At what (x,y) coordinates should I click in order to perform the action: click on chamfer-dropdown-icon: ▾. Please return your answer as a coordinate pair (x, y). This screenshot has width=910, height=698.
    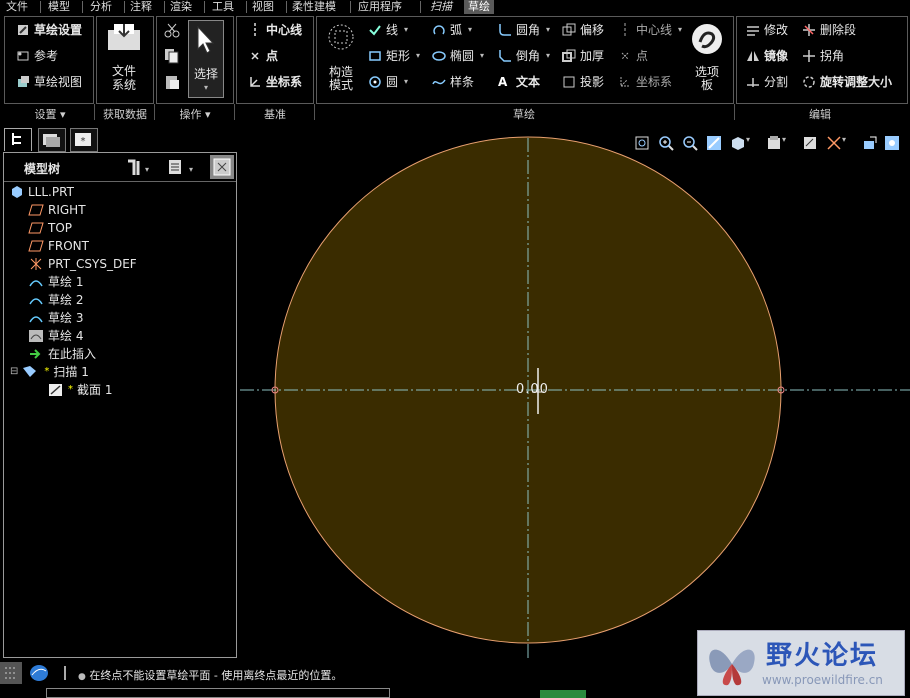
    Looking at the image, I should click on (548, 56).